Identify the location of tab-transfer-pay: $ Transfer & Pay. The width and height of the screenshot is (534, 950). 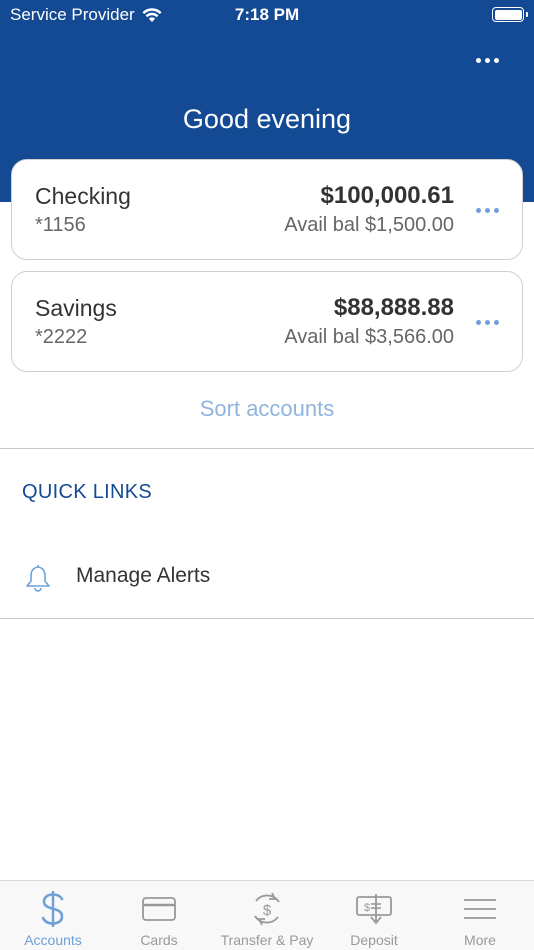
(267, 915).